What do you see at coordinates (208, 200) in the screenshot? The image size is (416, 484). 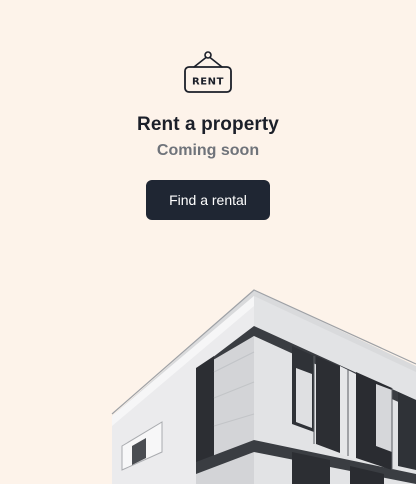 I see `find-rental-button: Find a rental` at bounding box center [208, 200].